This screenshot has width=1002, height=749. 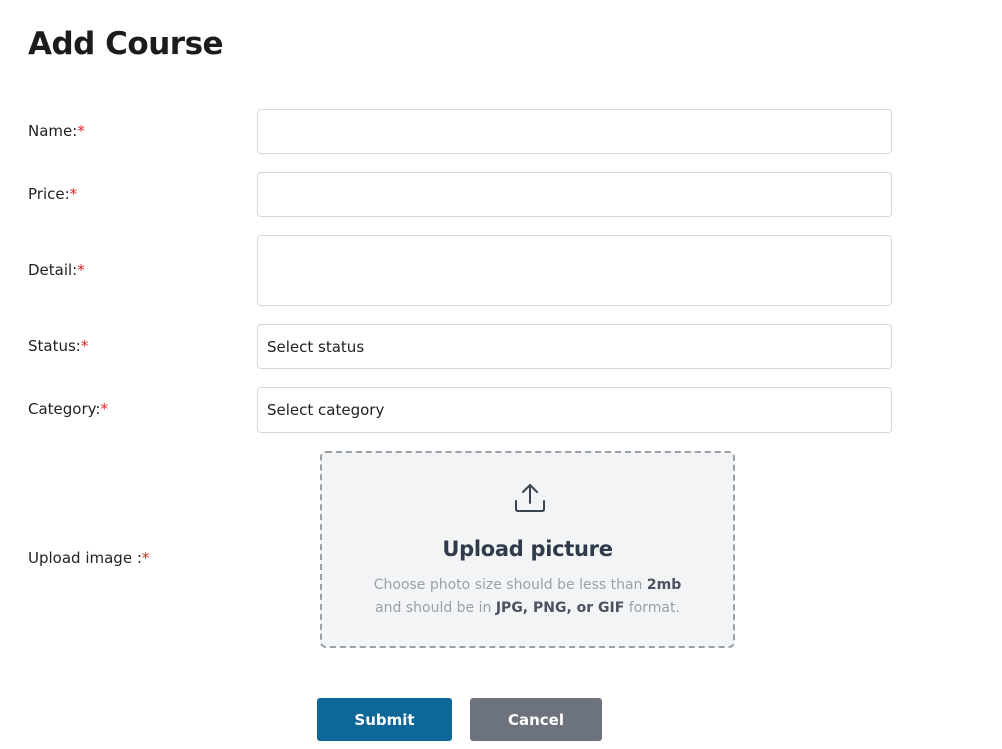 I want to click on category-select-value: Select category, so click(x=326, y=410).